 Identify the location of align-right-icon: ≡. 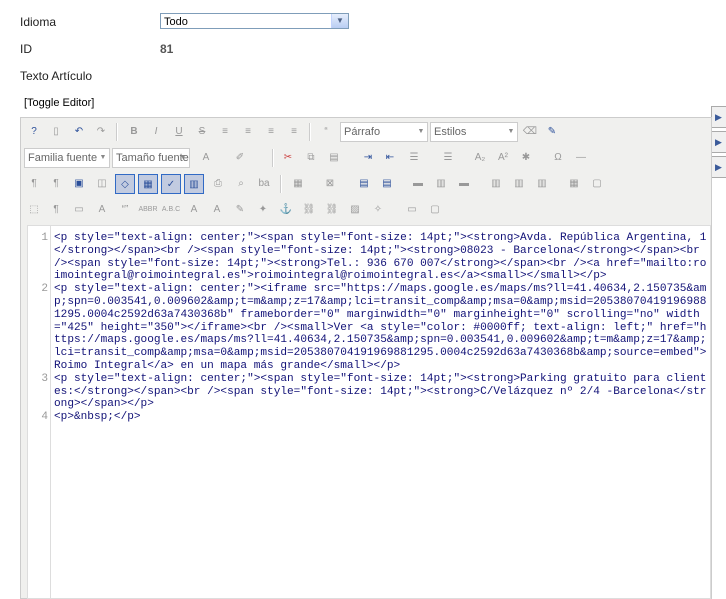
(294, 132).